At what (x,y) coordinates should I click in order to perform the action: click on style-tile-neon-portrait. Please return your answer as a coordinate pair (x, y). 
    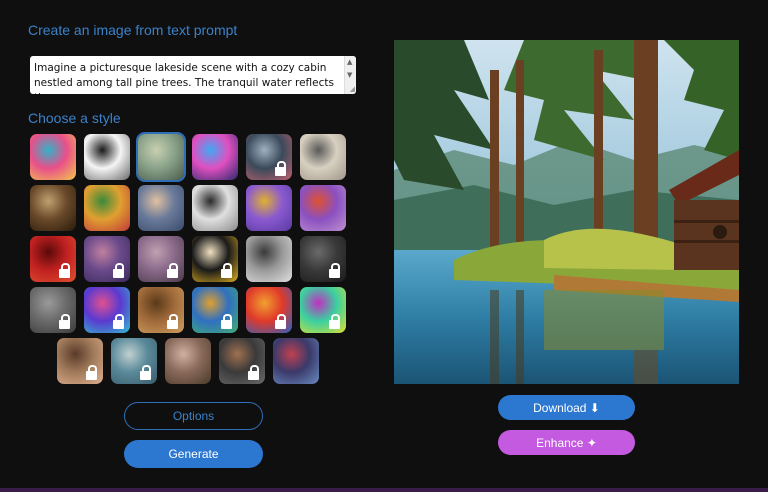
    Looking at the image, I should click on (107, 310).